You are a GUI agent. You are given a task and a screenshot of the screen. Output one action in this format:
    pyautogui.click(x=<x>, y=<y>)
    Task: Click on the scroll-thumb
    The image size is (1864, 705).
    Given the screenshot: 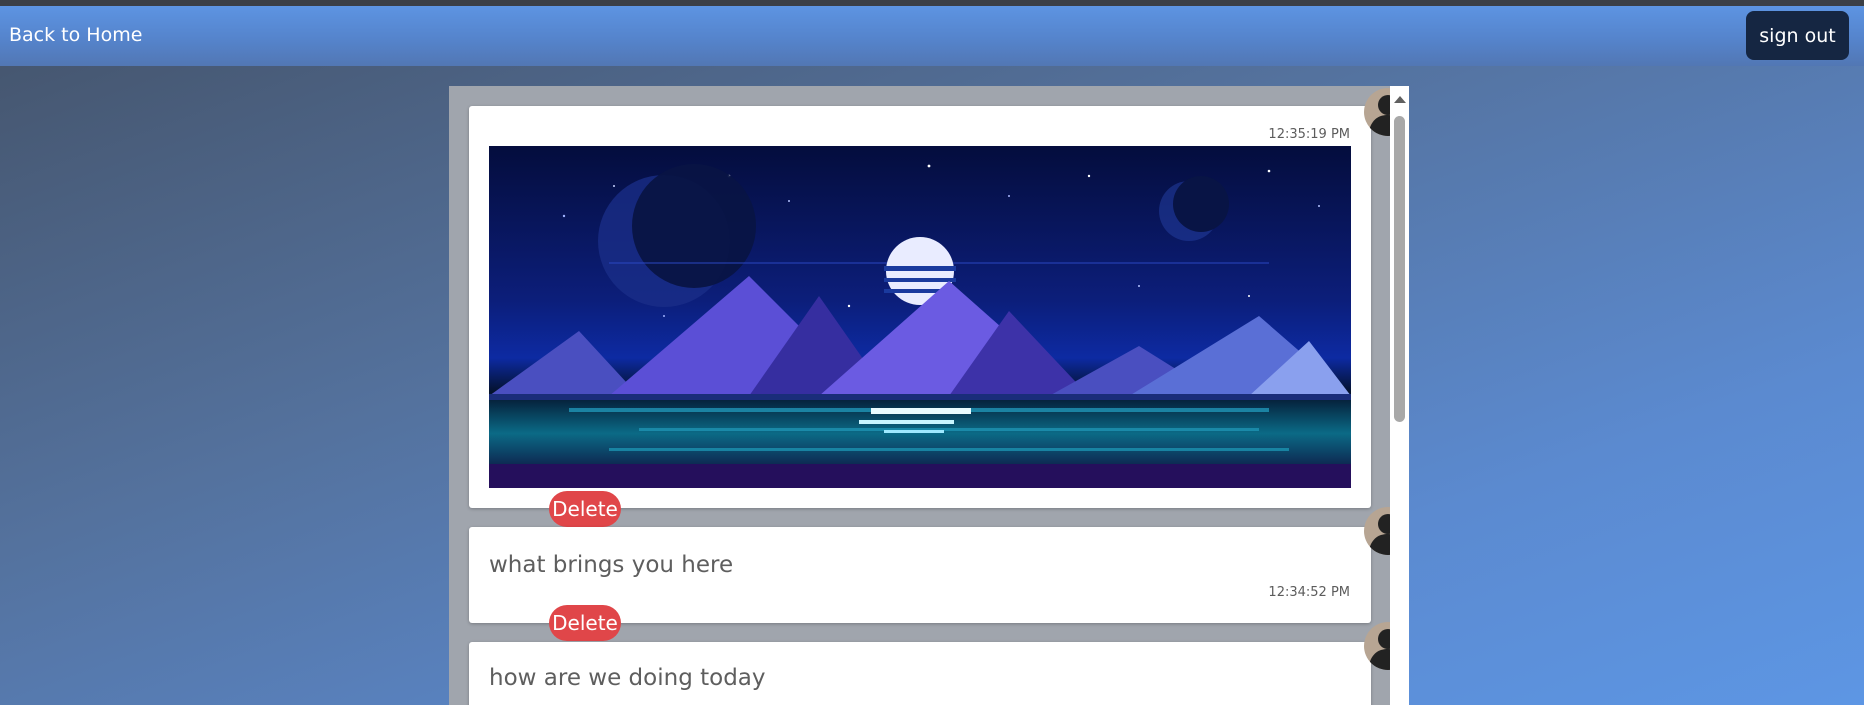 What is the action you would take?
    pyautogui.click(x=1399, y=269)
    